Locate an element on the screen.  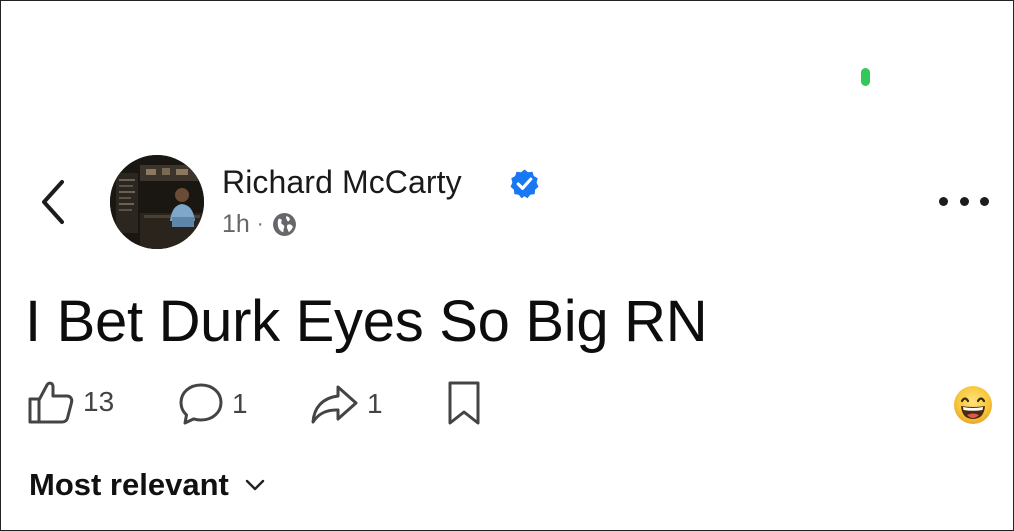
bookmark-icon is located at coordinates (464, 403).